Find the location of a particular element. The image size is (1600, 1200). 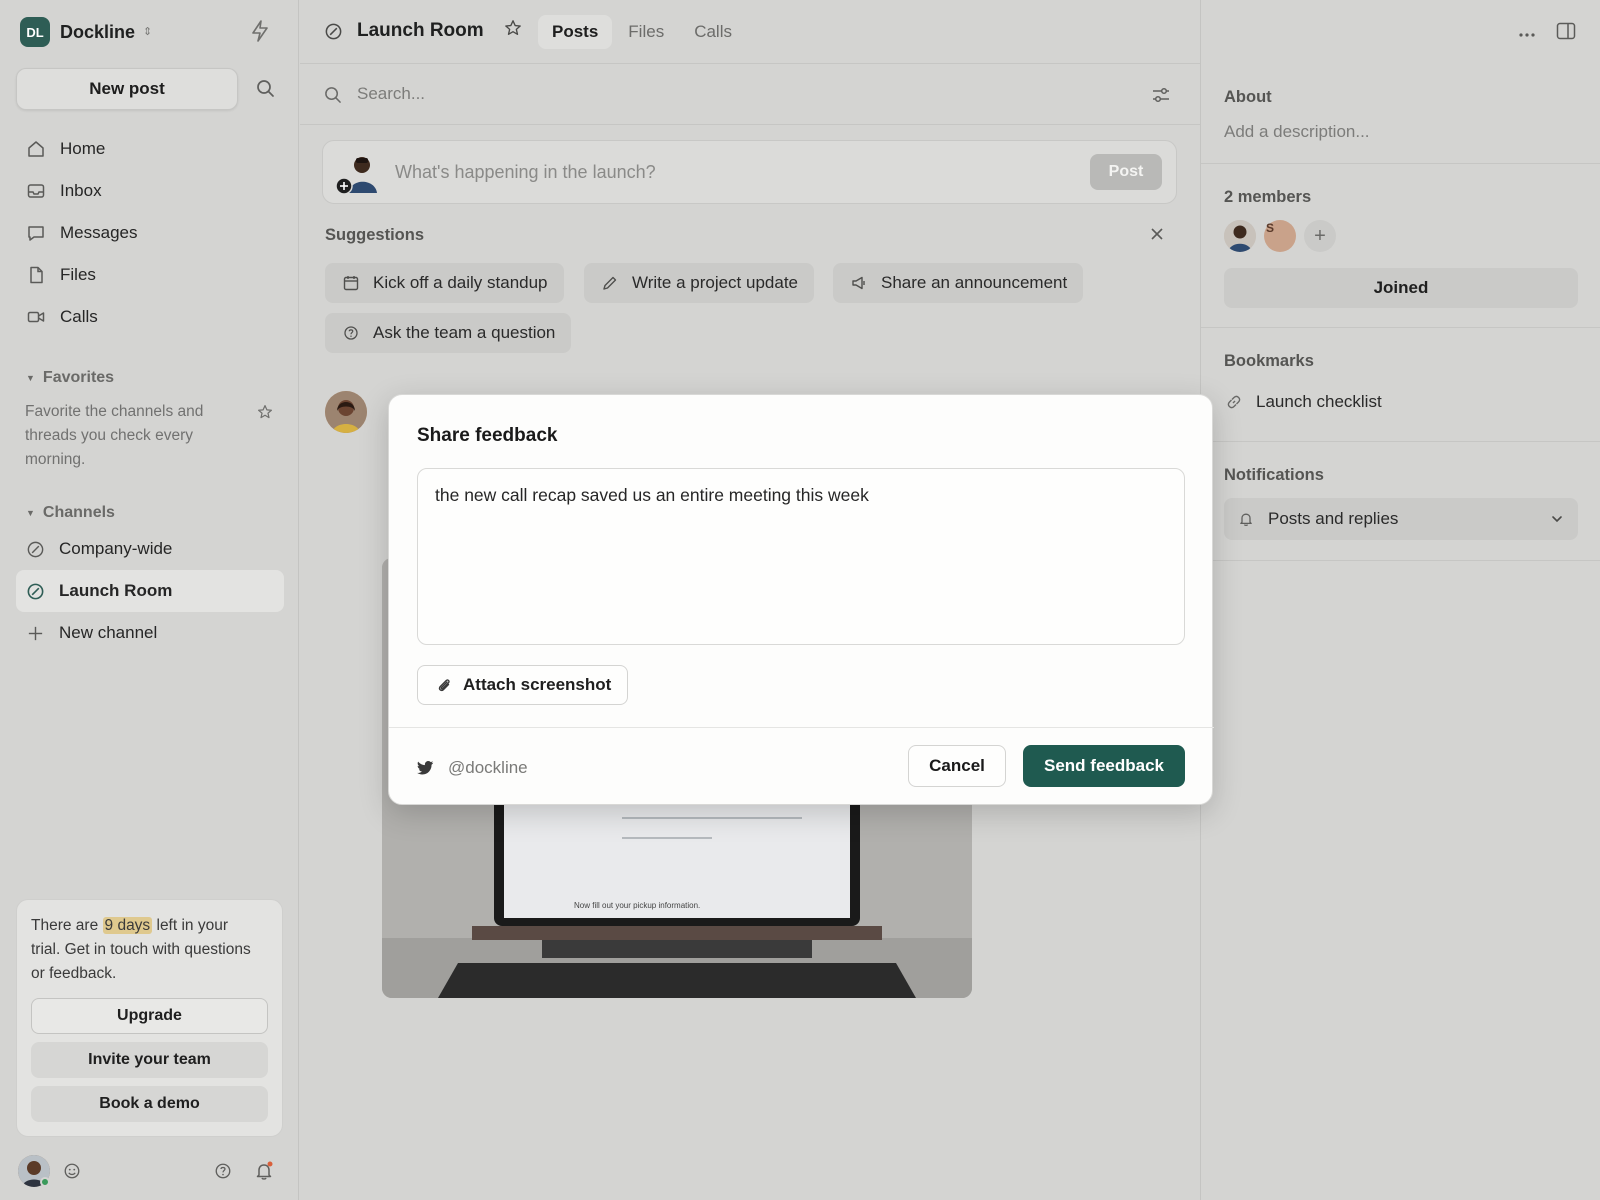

megaphone-icon is located at coordinates (858, 283).